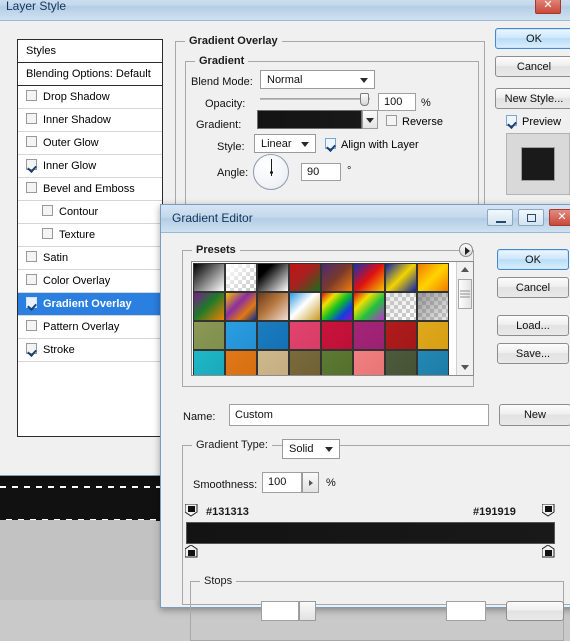 The width and height of the screenshot is (570, 641). What do you see at coordinates (533, 287) in the screenshot?
I see `gradient-editor-cancel-button: Cancel` at bounding box center [533, 287].